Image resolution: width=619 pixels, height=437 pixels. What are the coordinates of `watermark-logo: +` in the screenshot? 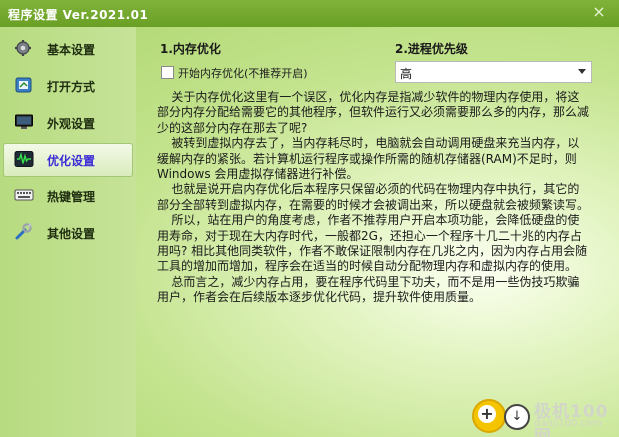 It's located at (489, 416).